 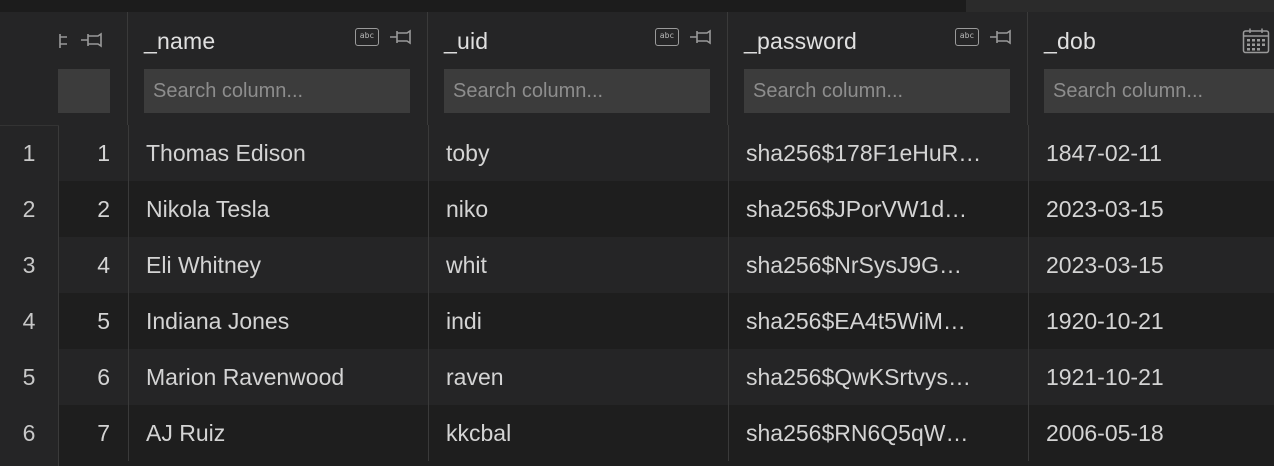 I want to click on cell-name: Marion Ravenwood, so click(x=279, y=377).